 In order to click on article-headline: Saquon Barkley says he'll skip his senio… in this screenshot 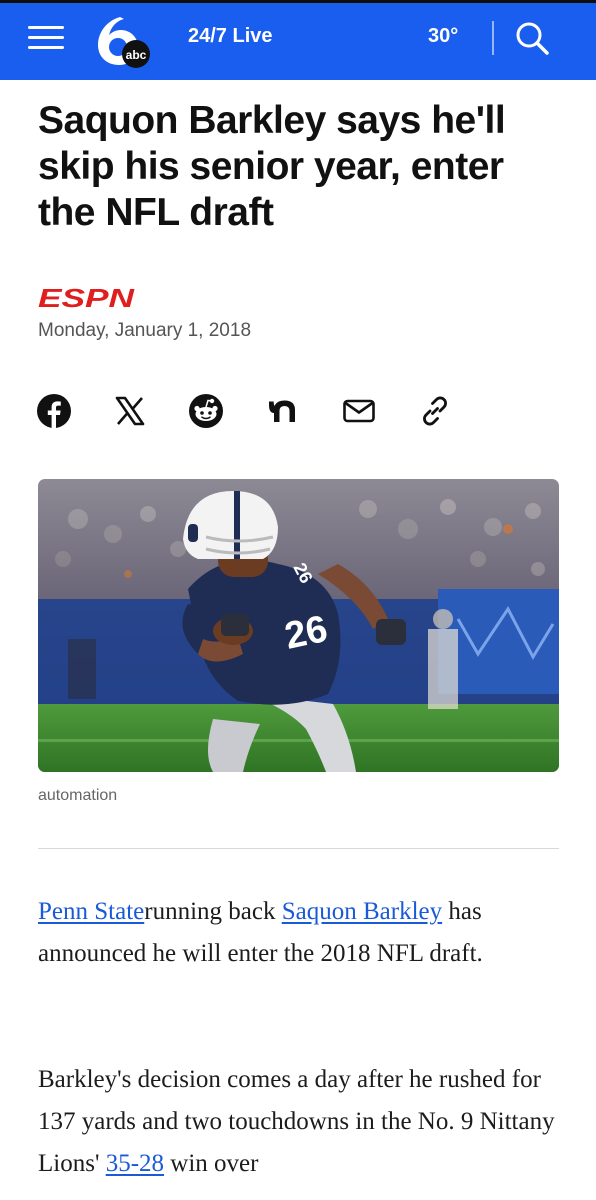, I will do `click(272, 166)`.